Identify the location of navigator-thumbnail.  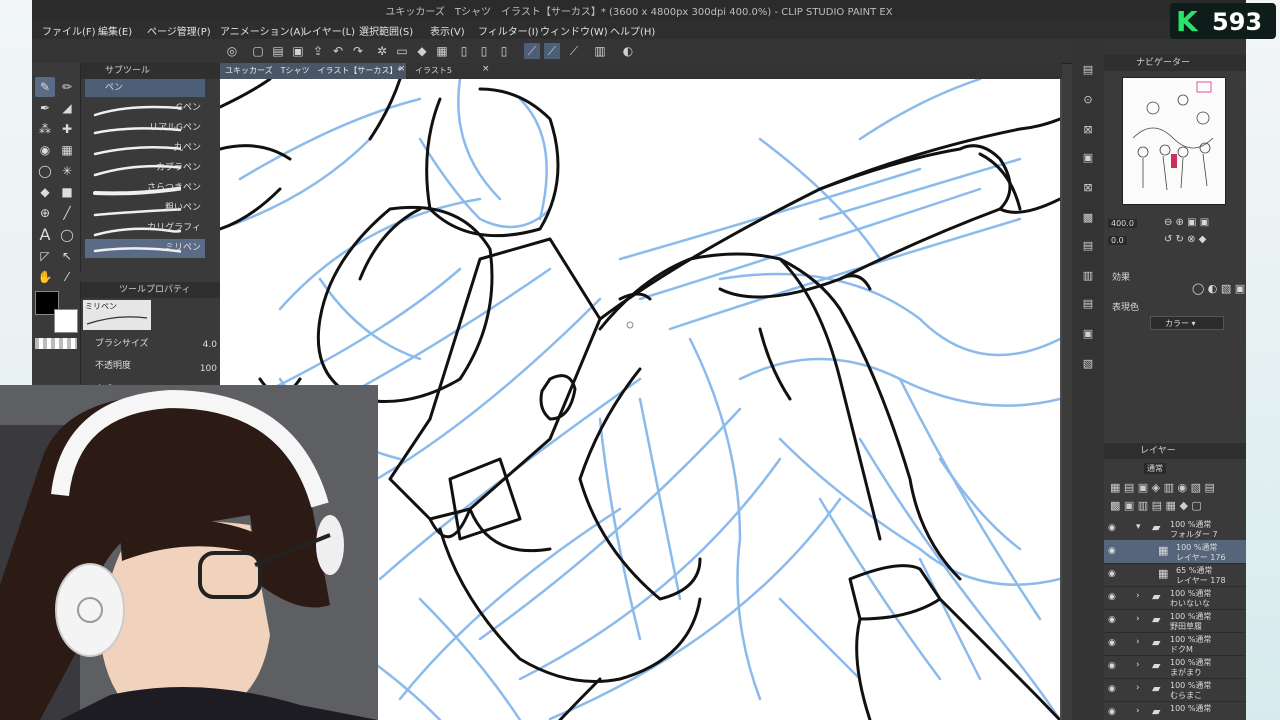
(1174, 141).